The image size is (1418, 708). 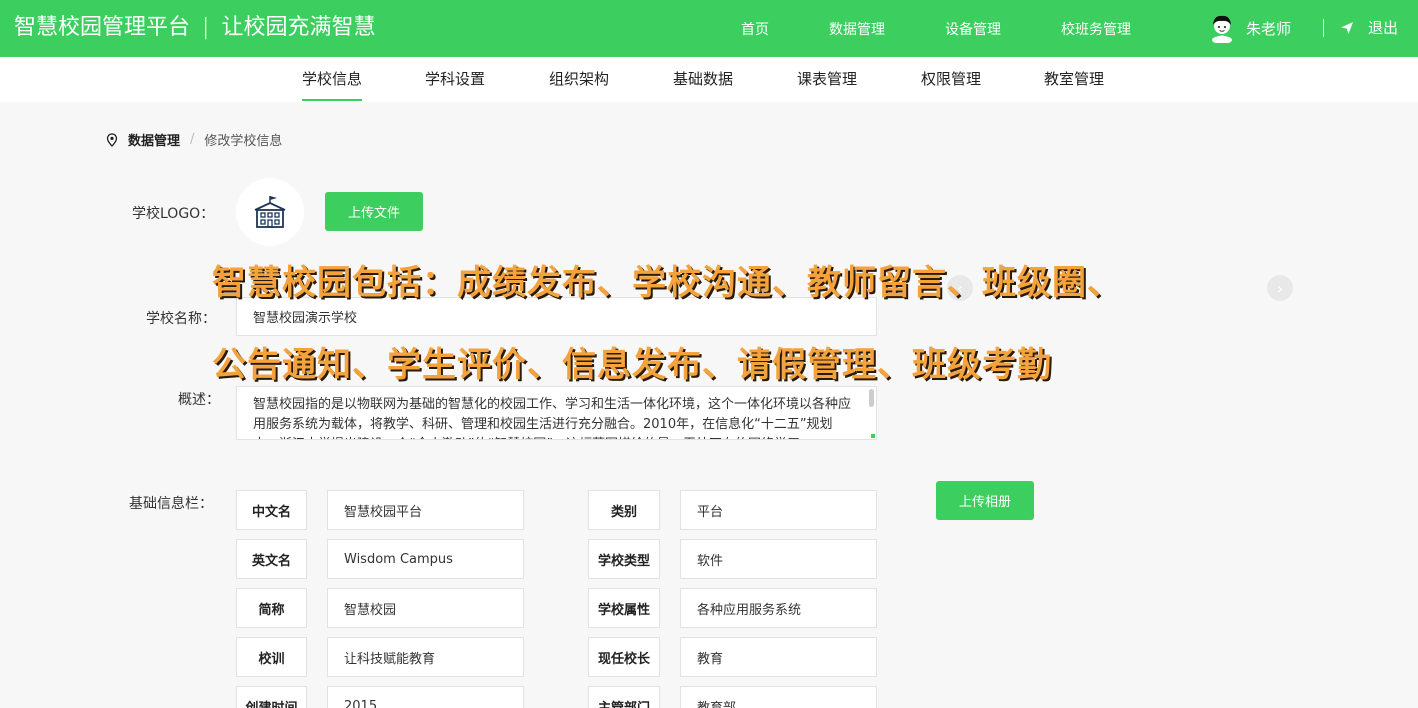 What do you see at coordinates (425, 510) in the screenshot?
I see `field-input-chinese-name: 智慧校园平台` at bounding box center [425, 510].